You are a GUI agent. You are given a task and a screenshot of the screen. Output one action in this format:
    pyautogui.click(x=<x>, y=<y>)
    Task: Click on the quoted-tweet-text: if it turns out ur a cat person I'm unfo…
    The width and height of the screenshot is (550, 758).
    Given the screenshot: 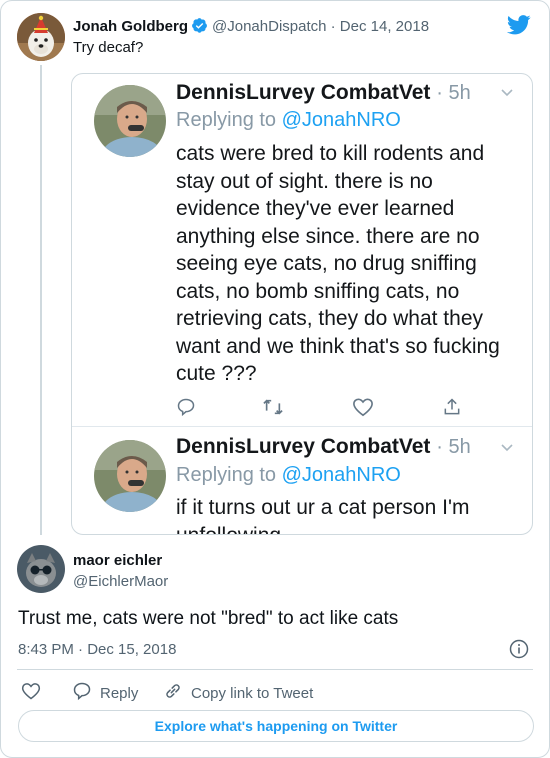 What is the action you would take?
    pyautogui.click(x=348, y=514)
    